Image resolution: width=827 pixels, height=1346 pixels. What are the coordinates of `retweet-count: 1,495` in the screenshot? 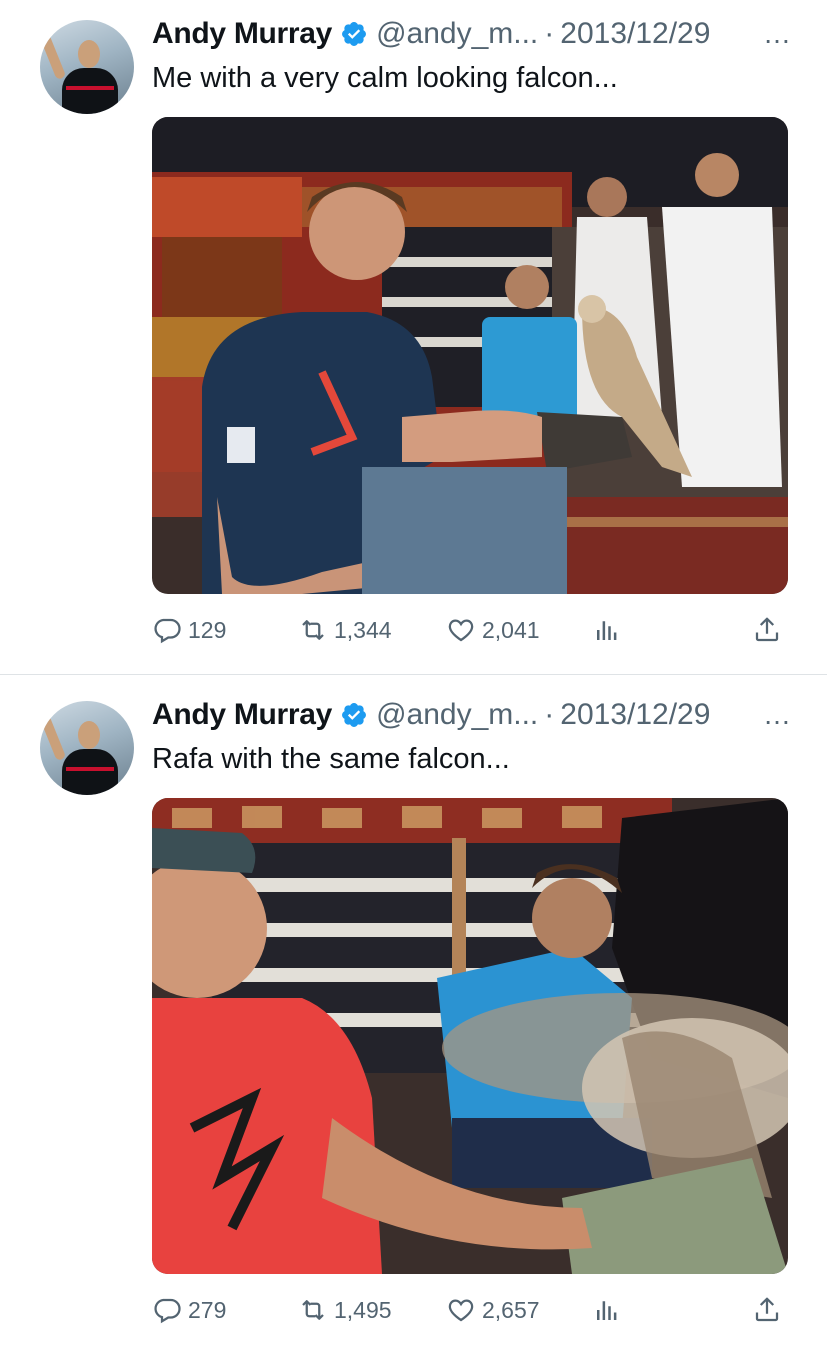 It's located at (363, 1309).